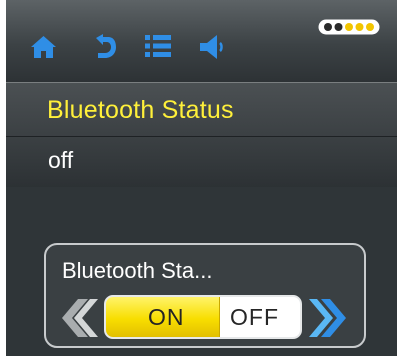  I want to click on status-divider, so click(201, 136).